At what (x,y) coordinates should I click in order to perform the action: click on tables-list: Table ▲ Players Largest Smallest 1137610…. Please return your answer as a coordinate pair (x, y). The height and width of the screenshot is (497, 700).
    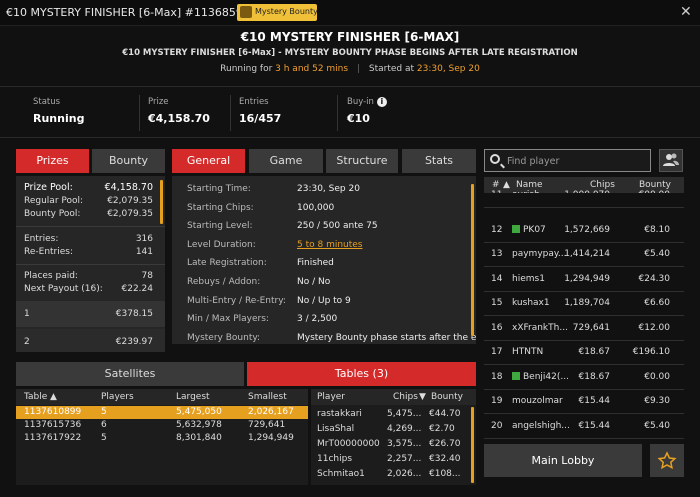
    Looking at the image, I should click on (162, 437).